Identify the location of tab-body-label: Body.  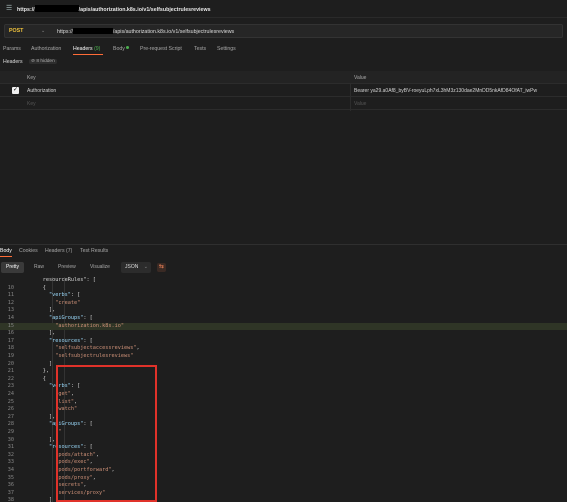
(119, 49).